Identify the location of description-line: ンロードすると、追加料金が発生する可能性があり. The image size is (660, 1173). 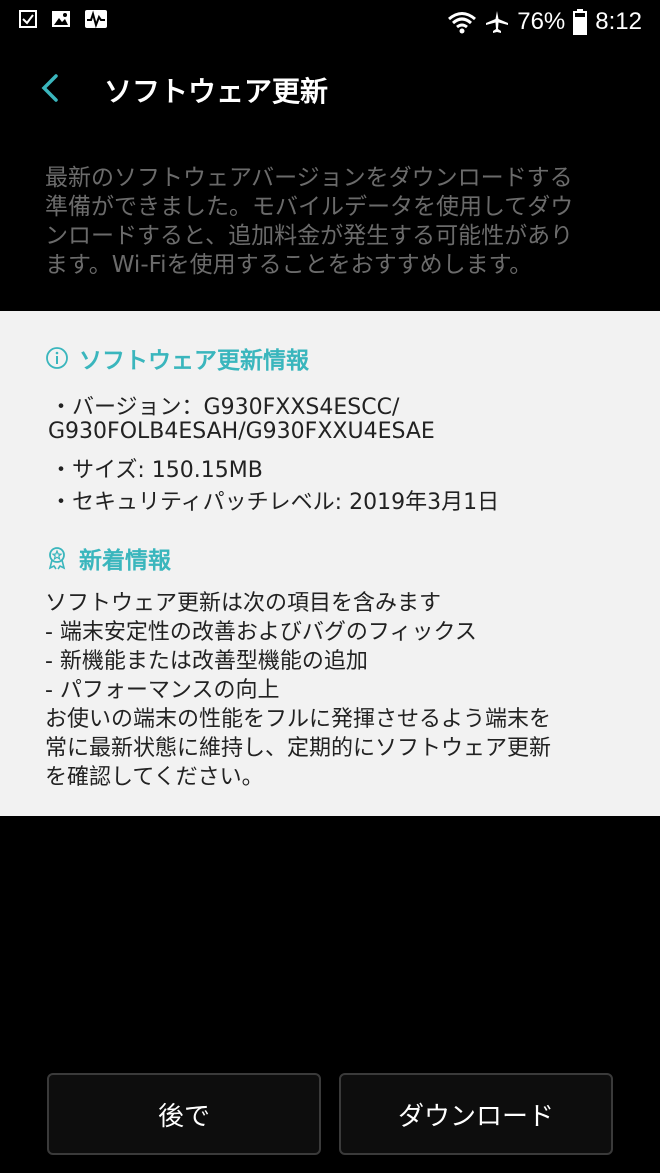
(309, 236).